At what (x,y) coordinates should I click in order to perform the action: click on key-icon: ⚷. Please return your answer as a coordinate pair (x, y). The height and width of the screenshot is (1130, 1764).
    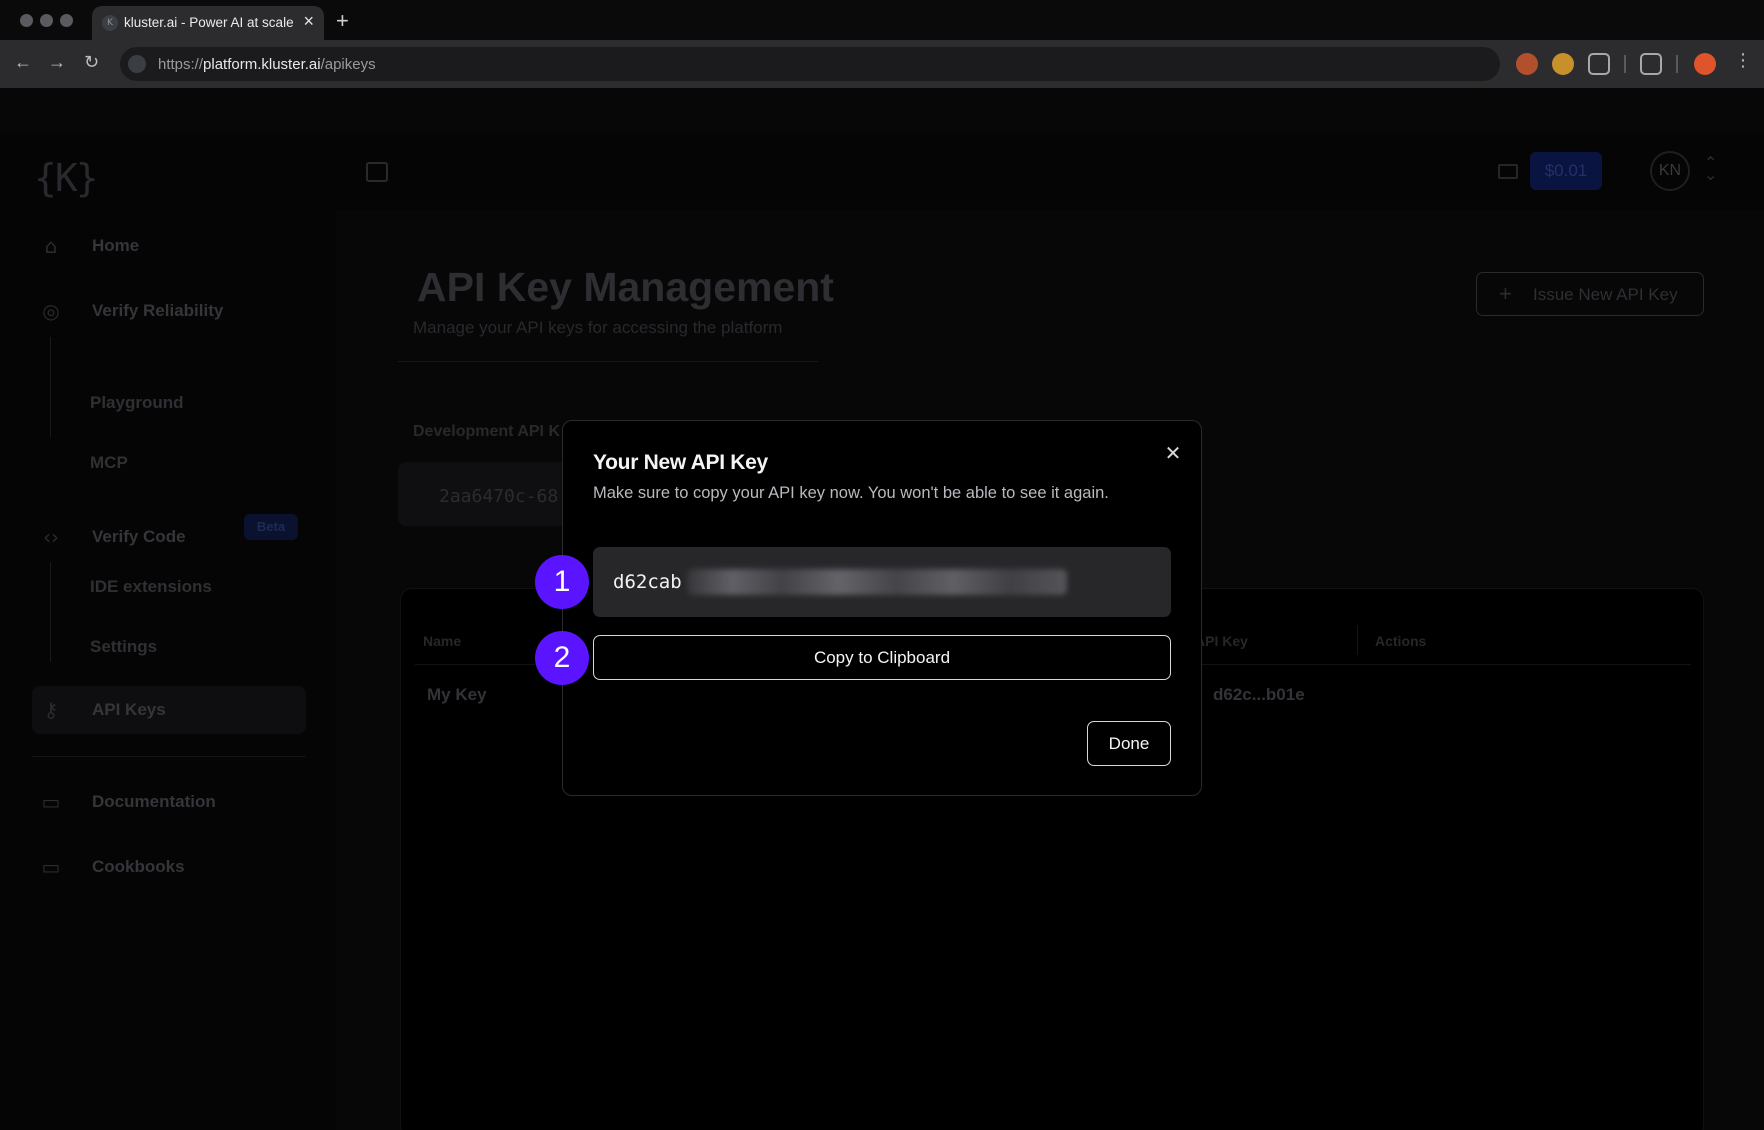
    Looking at the image, I should click on (51, 710).